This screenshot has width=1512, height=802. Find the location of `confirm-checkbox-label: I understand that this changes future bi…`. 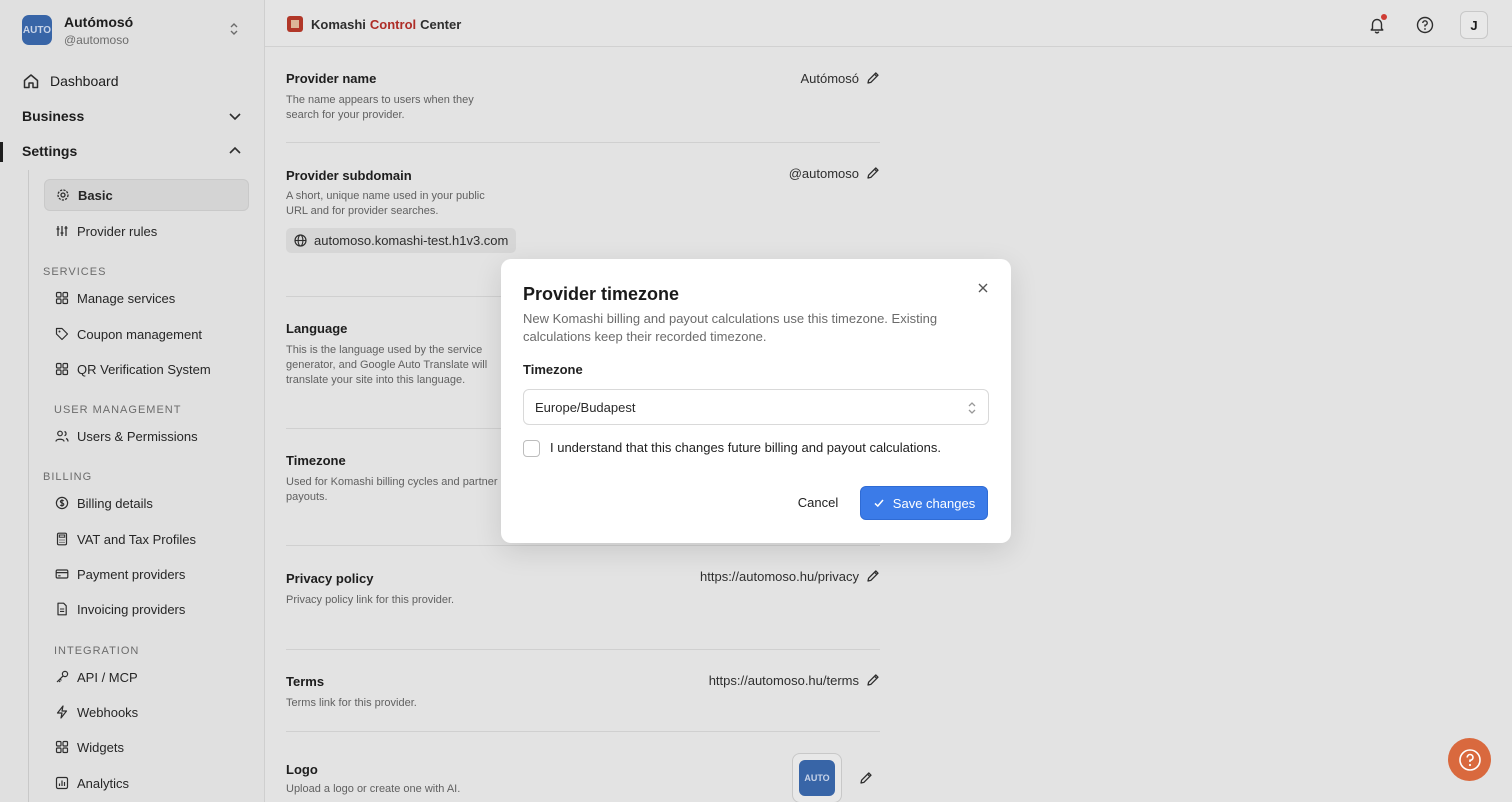

confirm-checkbox-label: I understand that this changes future bi… is located at coordinates (745, 447).